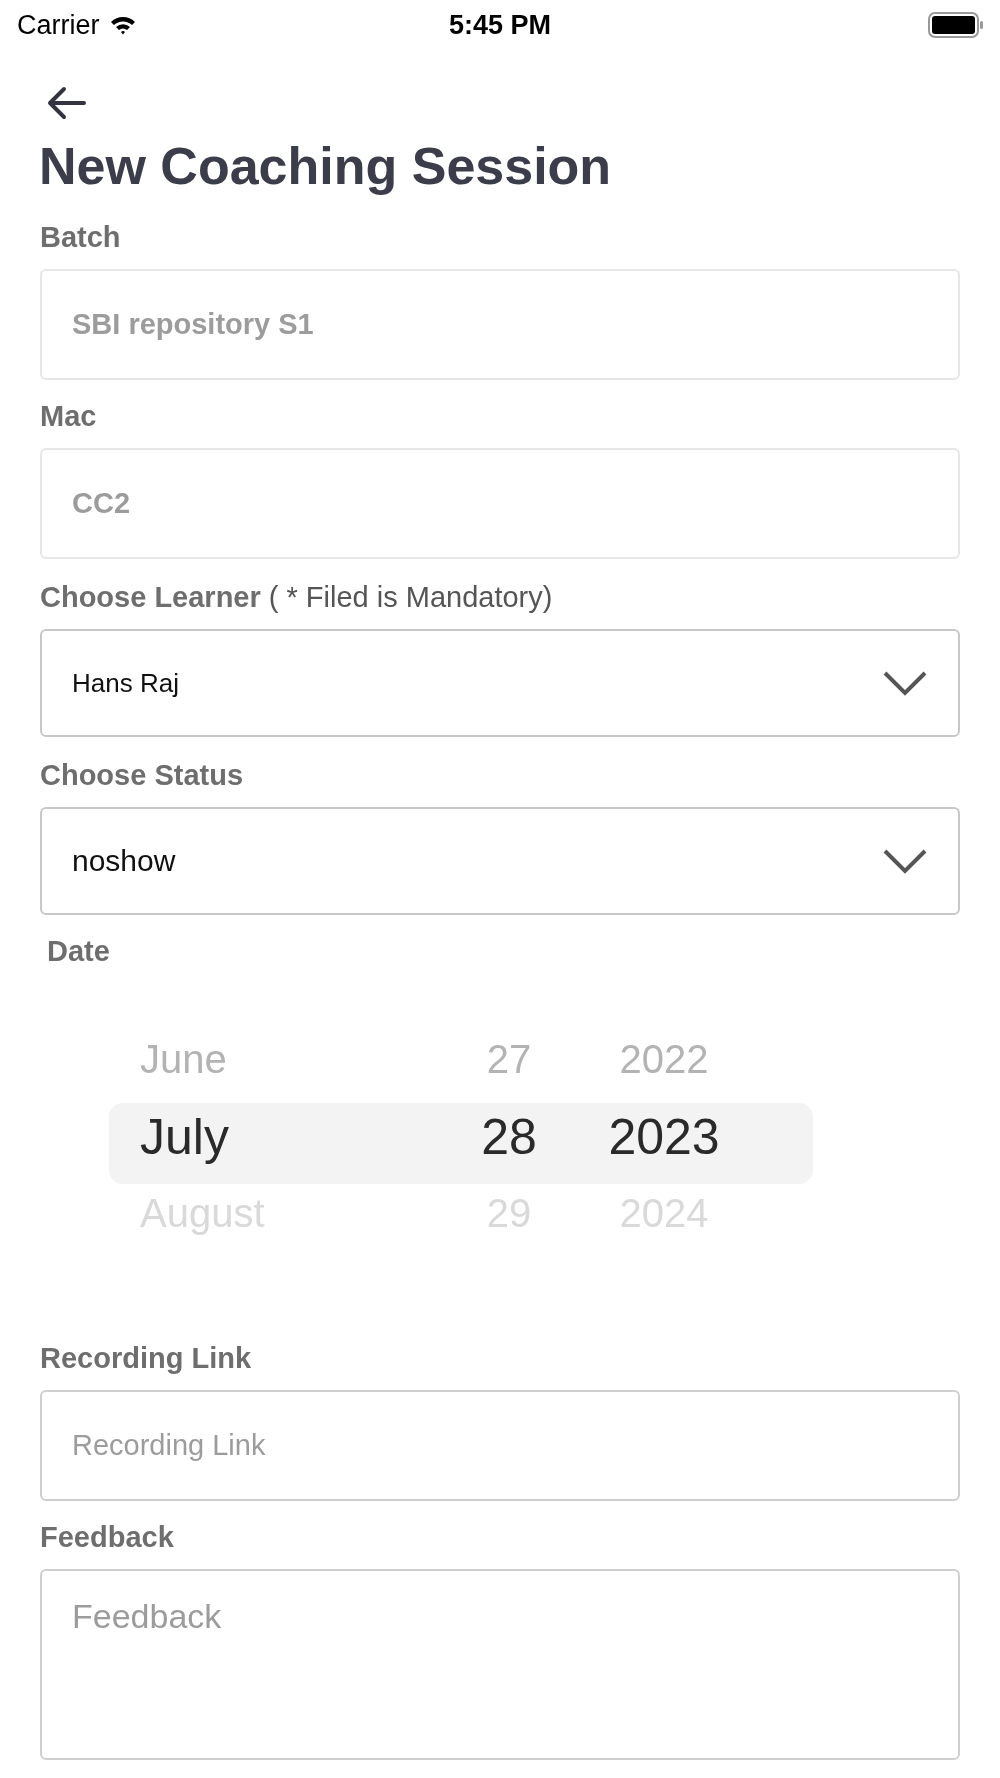 The height and width of the screenshot is (1778, 1000). What do you see at coordinates (146, 1358) in the screenshot?
I see `field-label: Recording Link` at bounding box center [146, 1358].